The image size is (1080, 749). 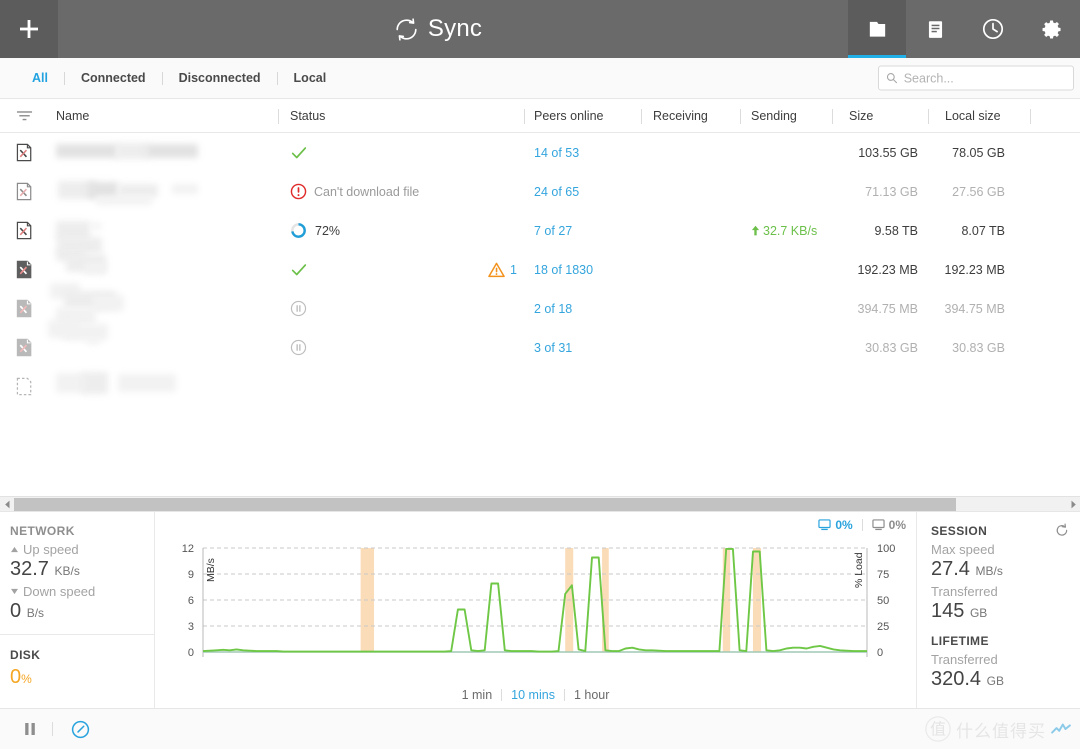 I want to click on row-status-text: 72%, so click(x=328, y=230).